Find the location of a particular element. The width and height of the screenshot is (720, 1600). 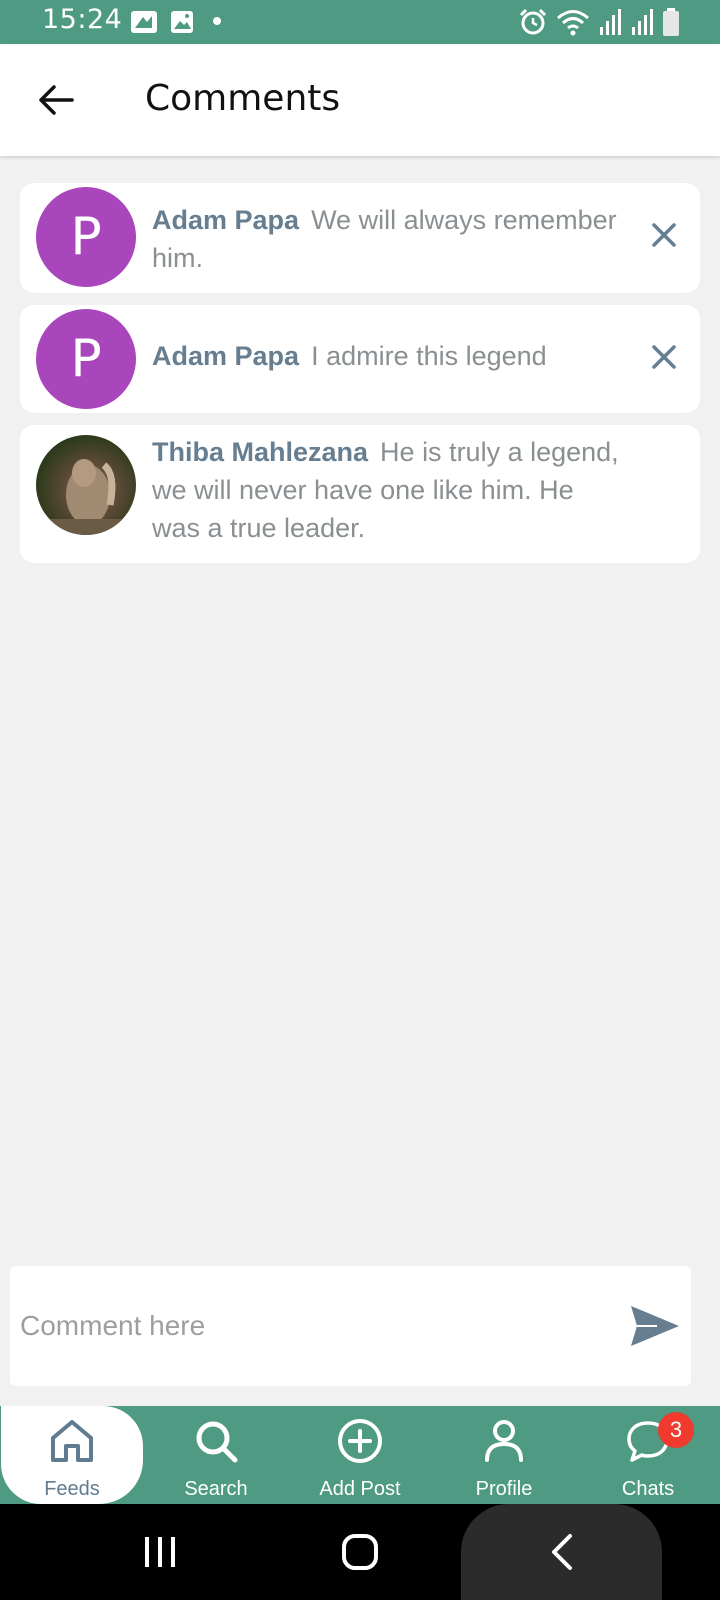

comment-composer is located at coordinates (350, 1326).